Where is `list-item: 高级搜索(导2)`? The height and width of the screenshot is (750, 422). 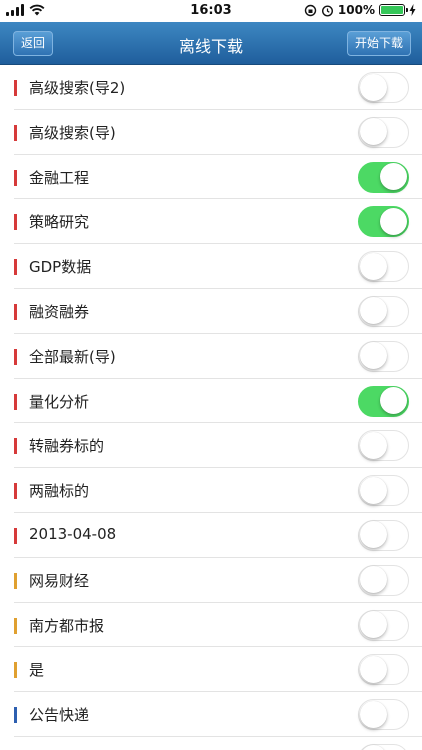
list-item: 高级搜索(导2) is located at coordinates (211, 87).